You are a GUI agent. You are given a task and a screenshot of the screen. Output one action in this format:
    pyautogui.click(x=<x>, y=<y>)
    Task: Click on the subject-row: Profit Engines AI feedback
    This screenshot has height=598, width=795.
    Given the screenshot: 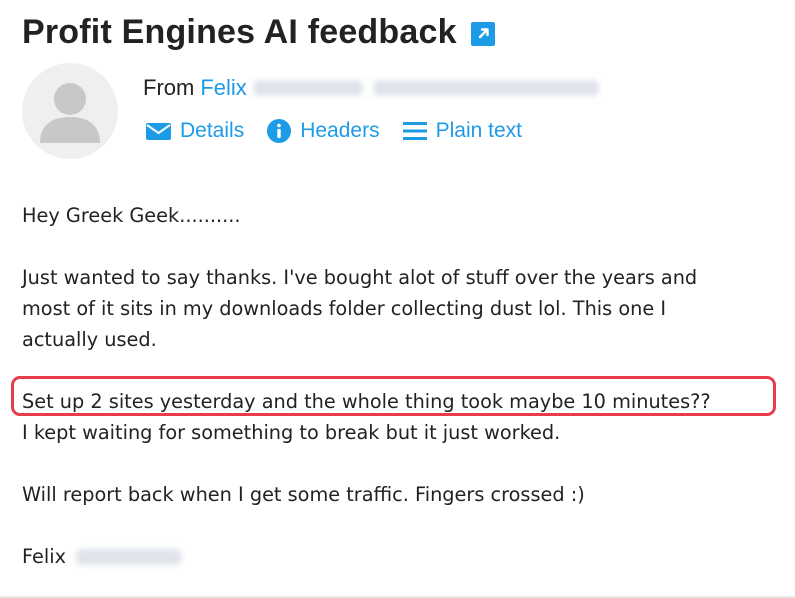 What is the action you would take?
    pyautogui.click(x=258, y=32)
    